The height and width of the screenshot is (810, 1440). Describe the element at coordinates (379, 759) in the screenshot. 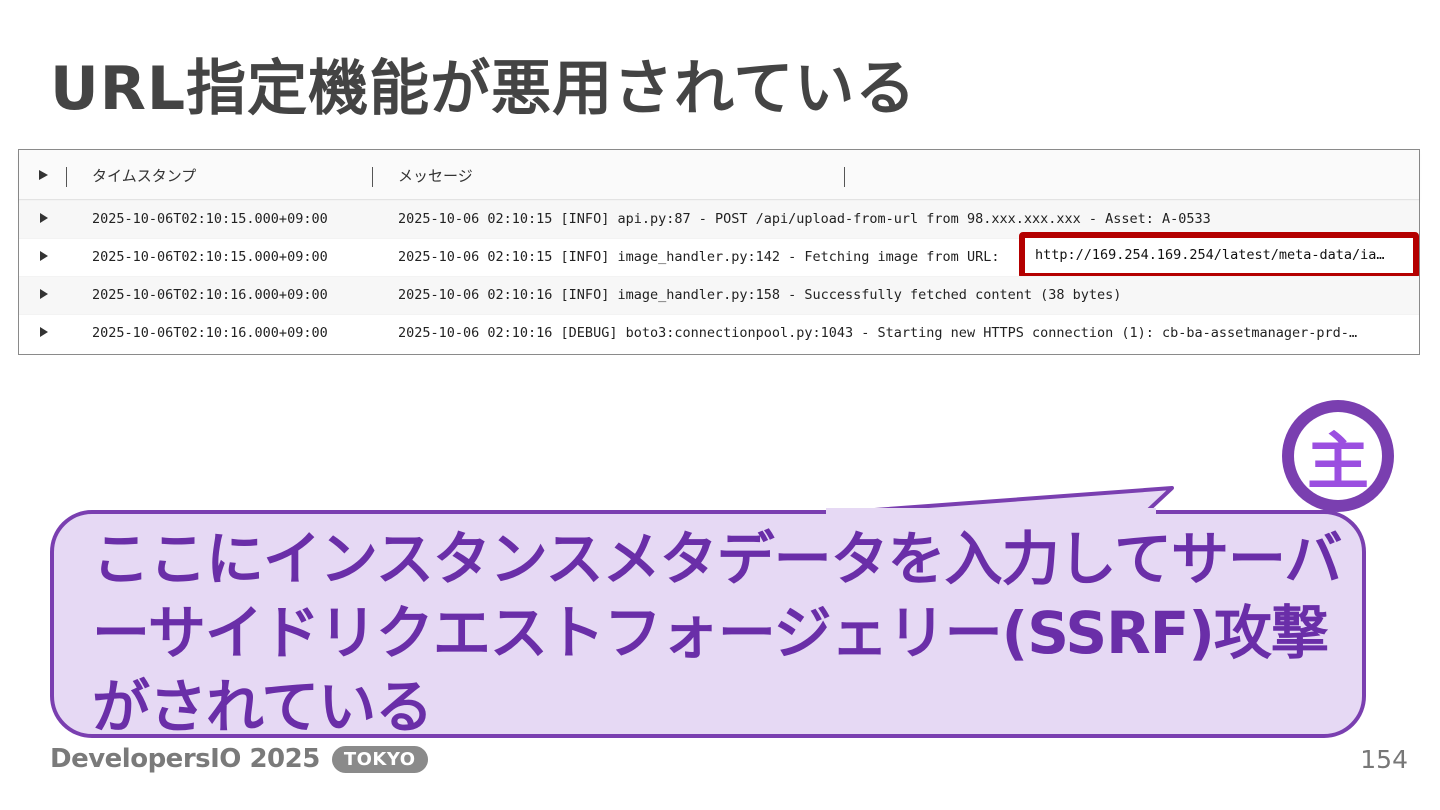

I see `brand-tag: TOKYO` at that location.